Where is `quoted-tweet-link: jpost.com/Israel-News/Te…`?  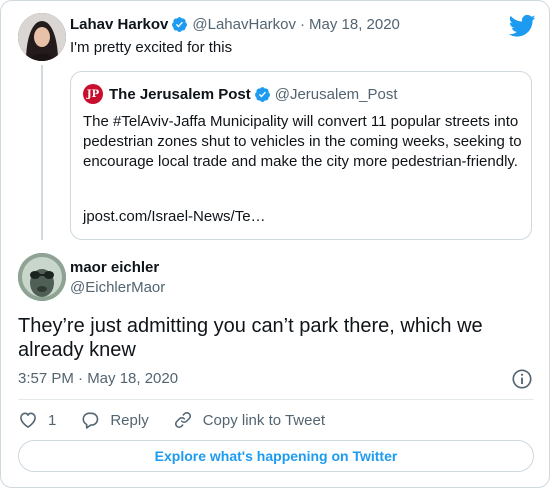
quoted-tweet-link: jpost.com/Israel-News/Te… is located at coordinates (174, 216).